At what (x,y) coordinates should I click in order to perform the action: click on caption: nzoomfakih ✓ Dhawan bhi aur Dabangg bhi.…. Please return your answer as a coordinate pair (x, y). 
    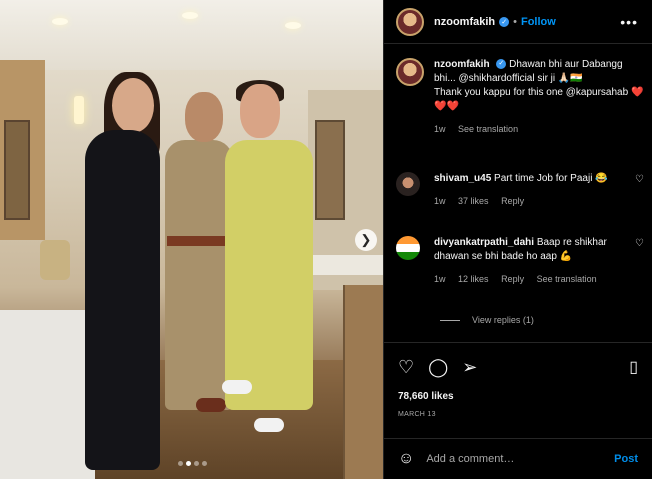
    Looking at the image, I should click on (520, 97).